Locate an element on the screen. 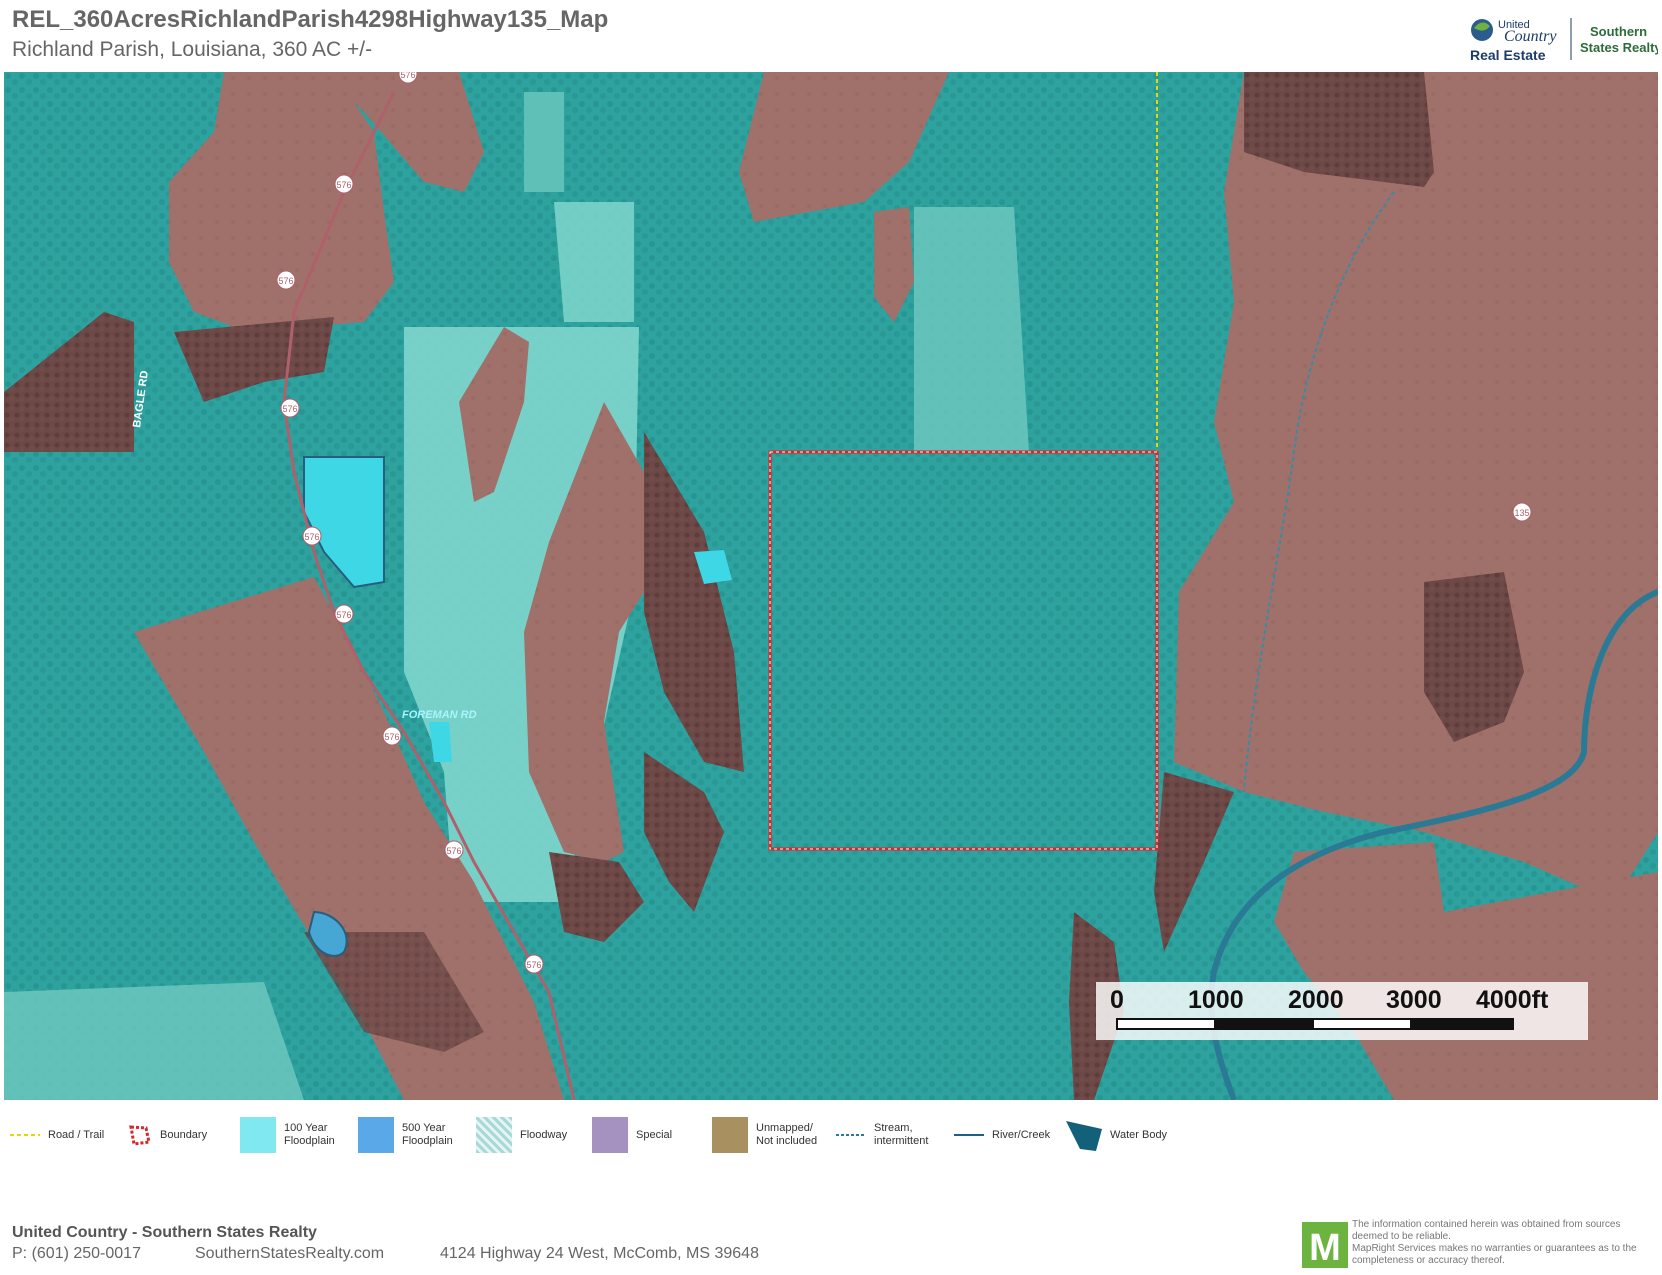 Image resolution: width=1662 pixels, height=1275 pixels. legend-item-100-year: 100 Year Floodplain is located at coordinates (287, 1135).